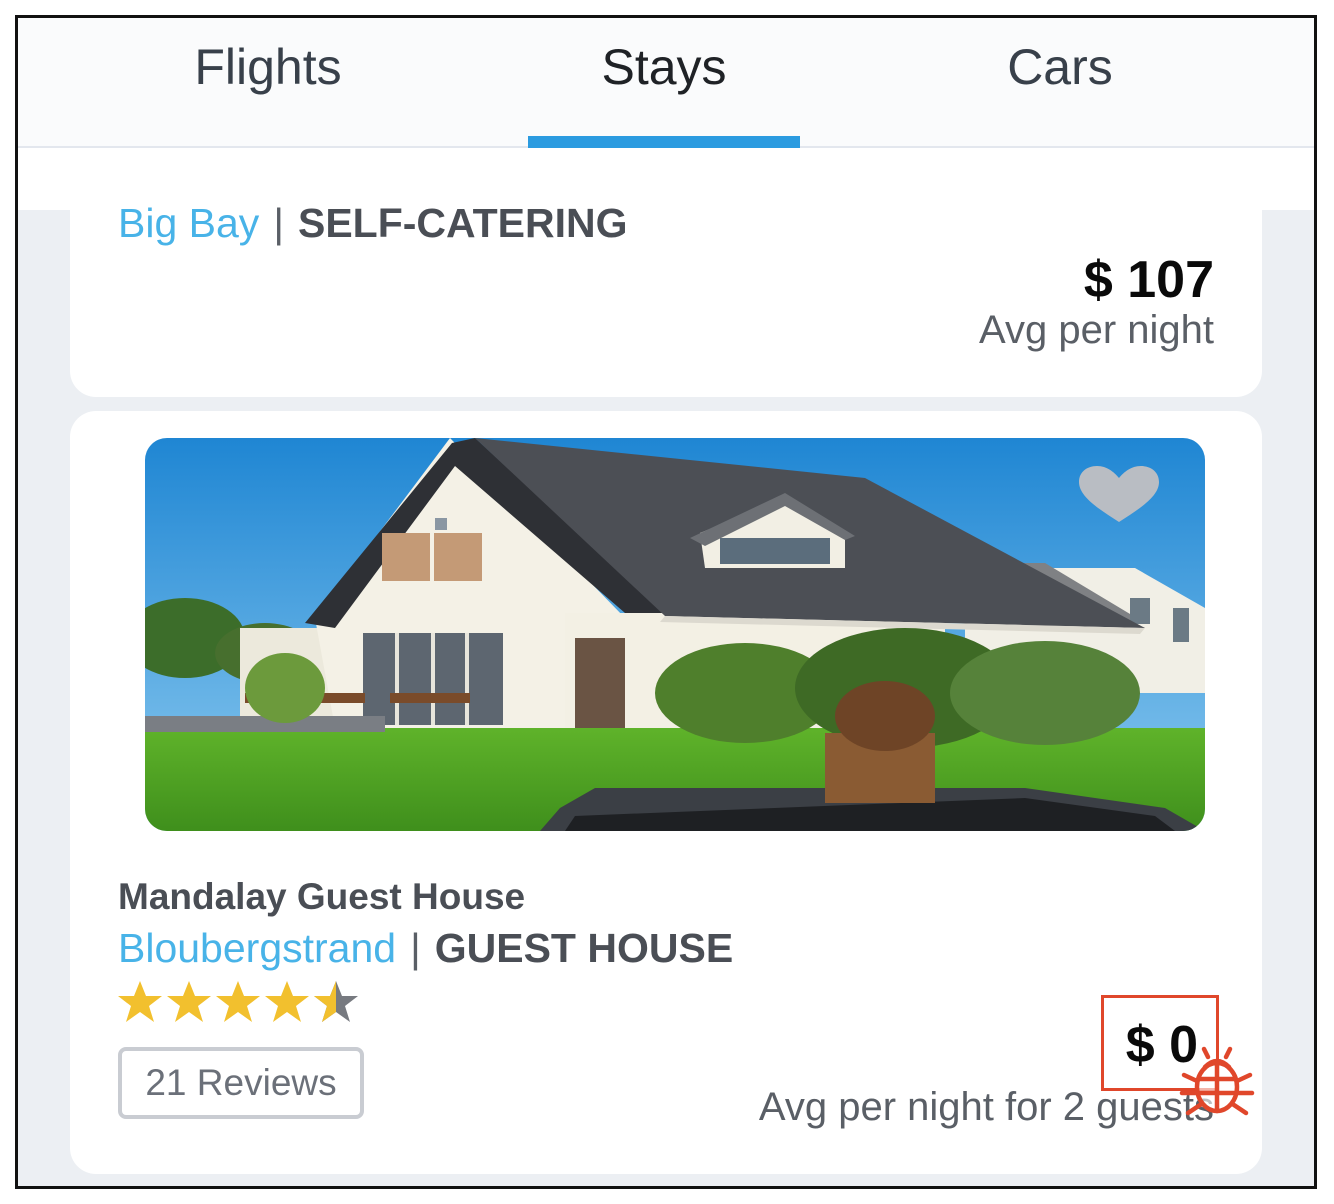  Describe the element at coordinates (462, 223) in the screenshot. I see `listing-type: SELF-CATERING` at that location.